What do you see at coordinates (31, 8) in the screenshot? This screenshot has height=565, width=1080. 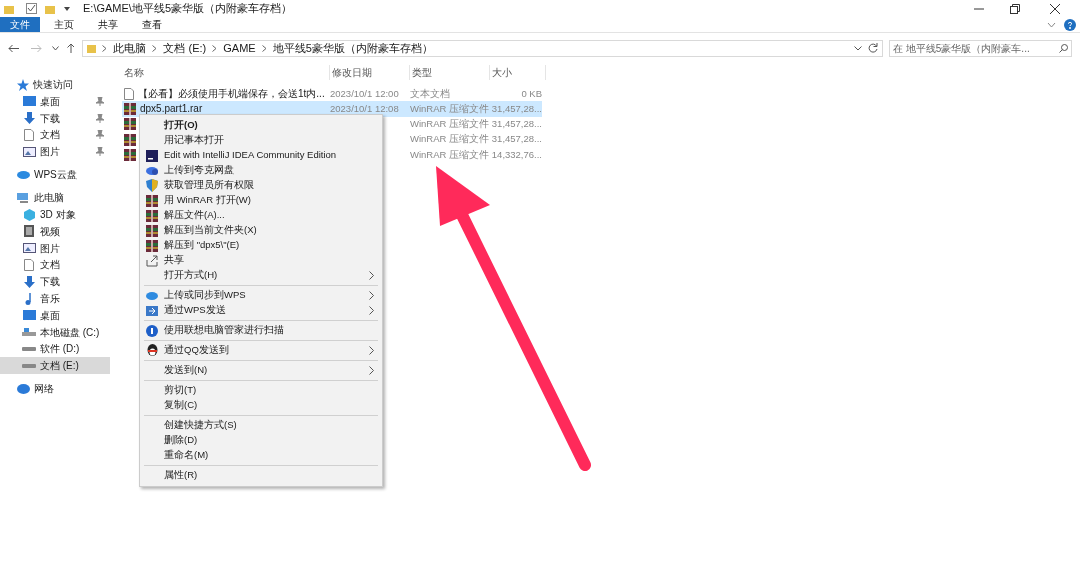 I see `checkbox-icon` at bounding box center [31, 8].